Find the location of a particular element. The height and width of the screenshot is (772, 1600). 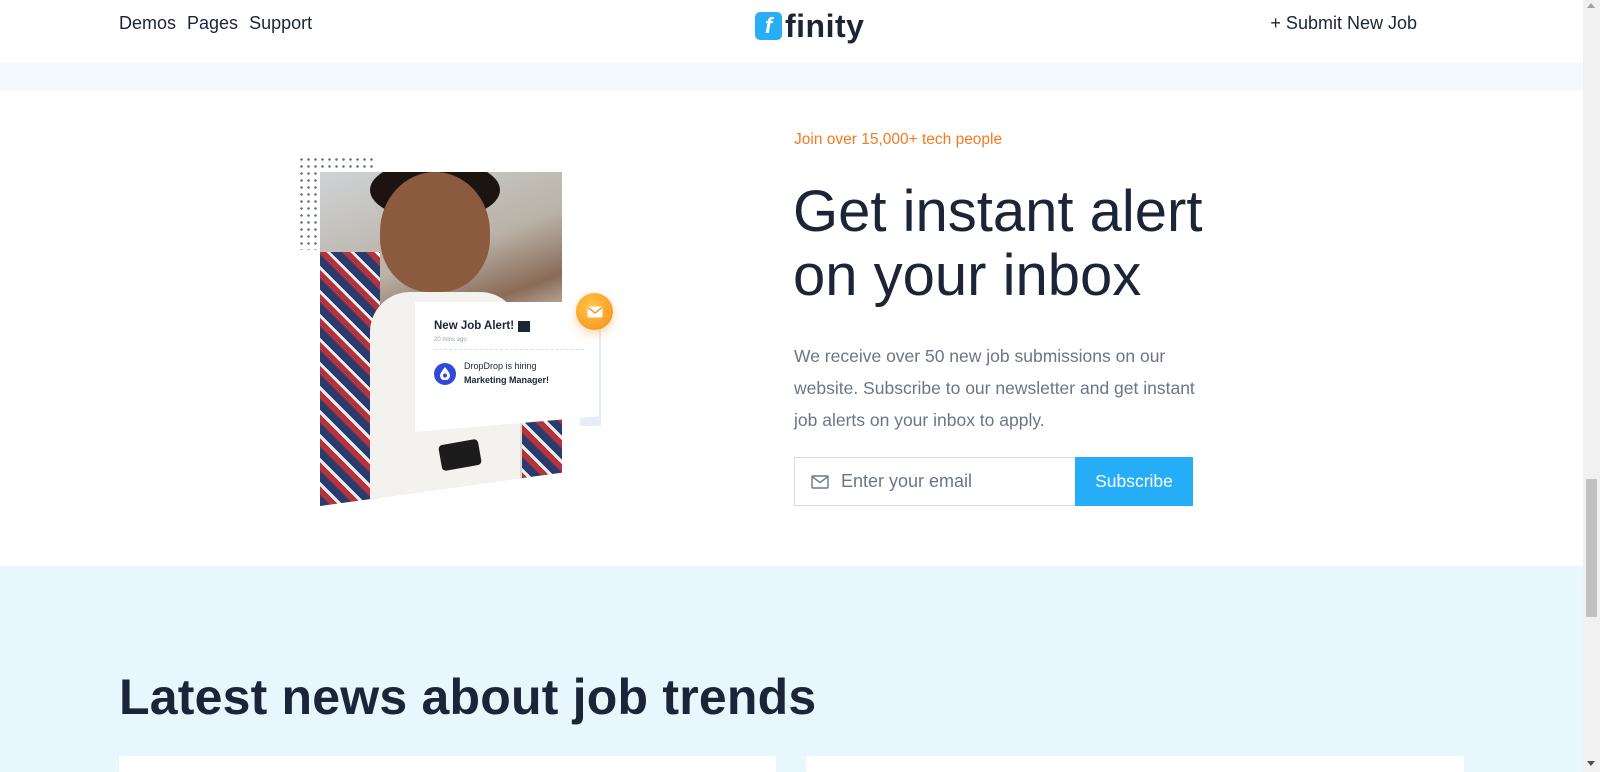

news-section-title: Latest news about job trends is located at coordinates (468, 697).